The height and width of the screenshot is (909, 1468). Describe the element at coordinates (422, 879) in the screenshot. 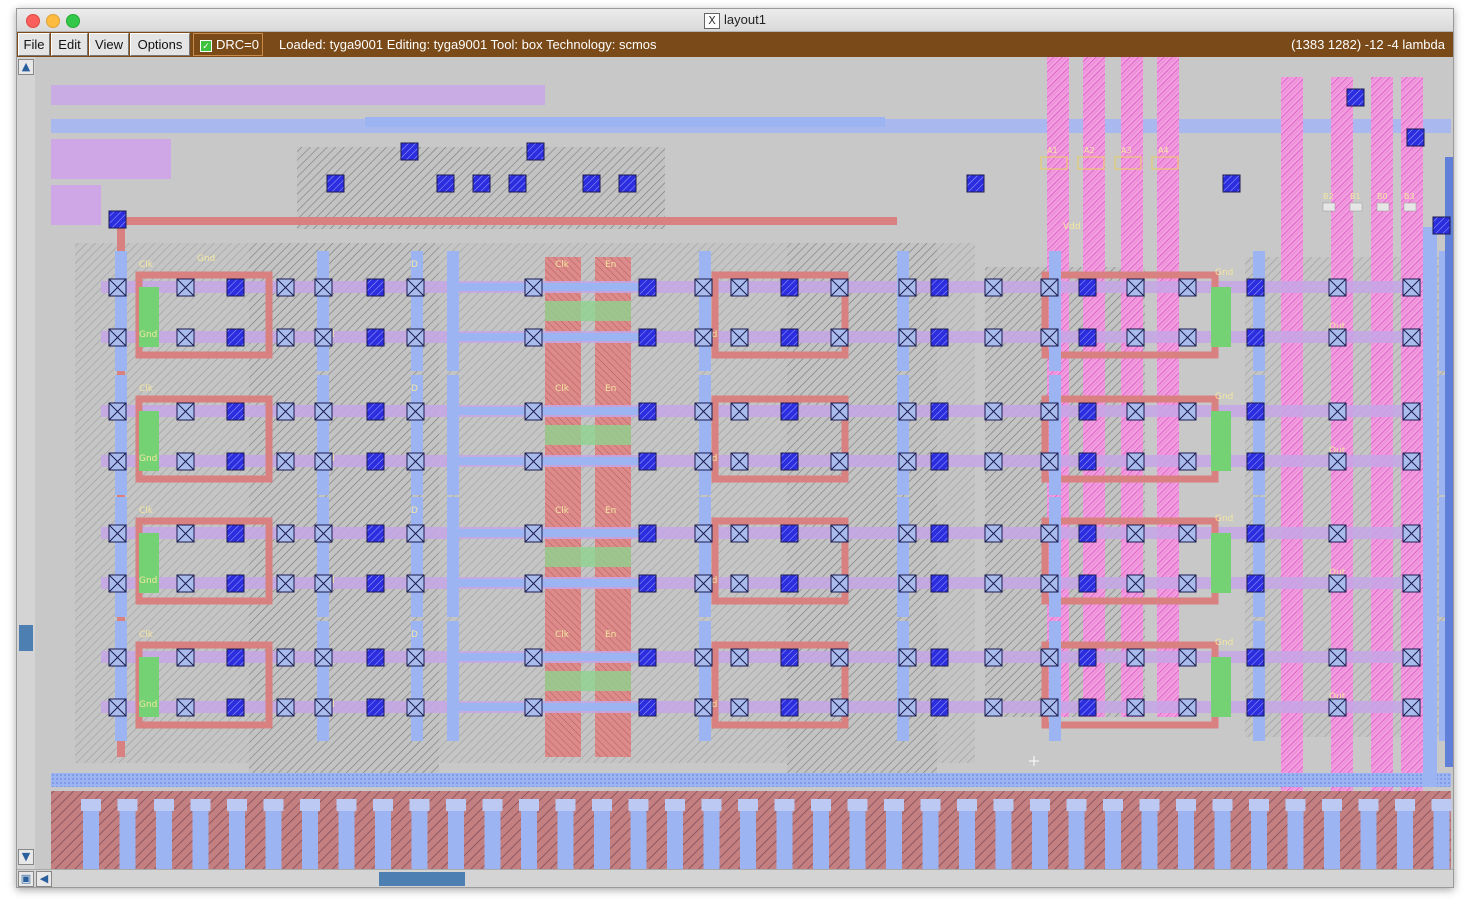

I see `horizontal-scroll-thumb` at that location.